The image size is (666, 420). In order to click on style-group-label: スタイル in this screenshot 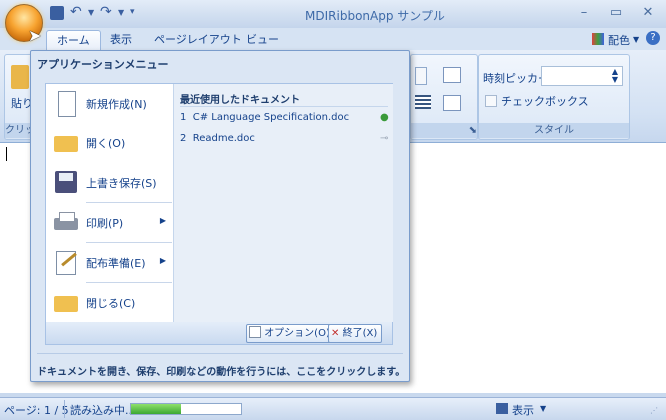, I will do `click(554, 130)`.